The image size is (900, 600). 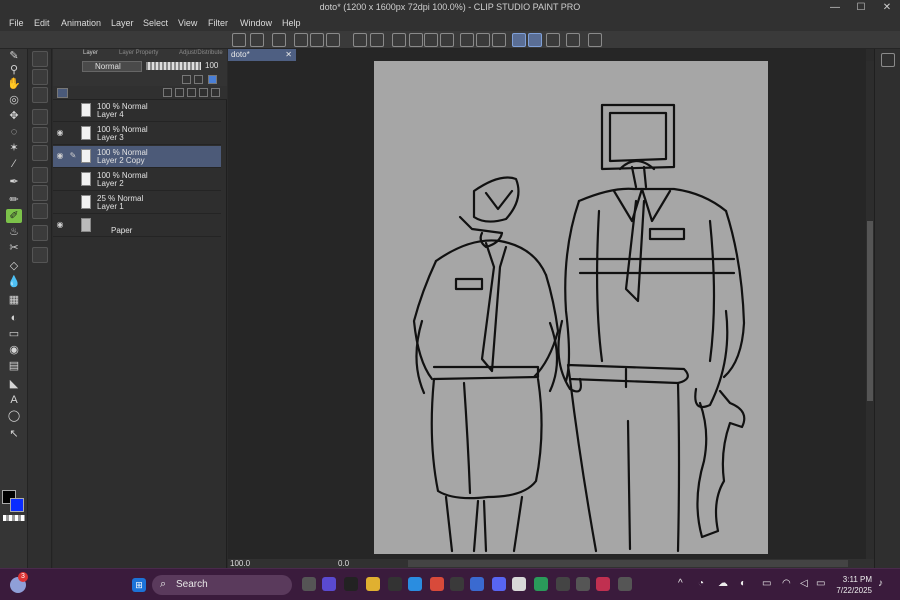 What do you see at coordinates (870, 311) in the screenshot?
I see `scroll-thumb` at bounding box center [870, 311].